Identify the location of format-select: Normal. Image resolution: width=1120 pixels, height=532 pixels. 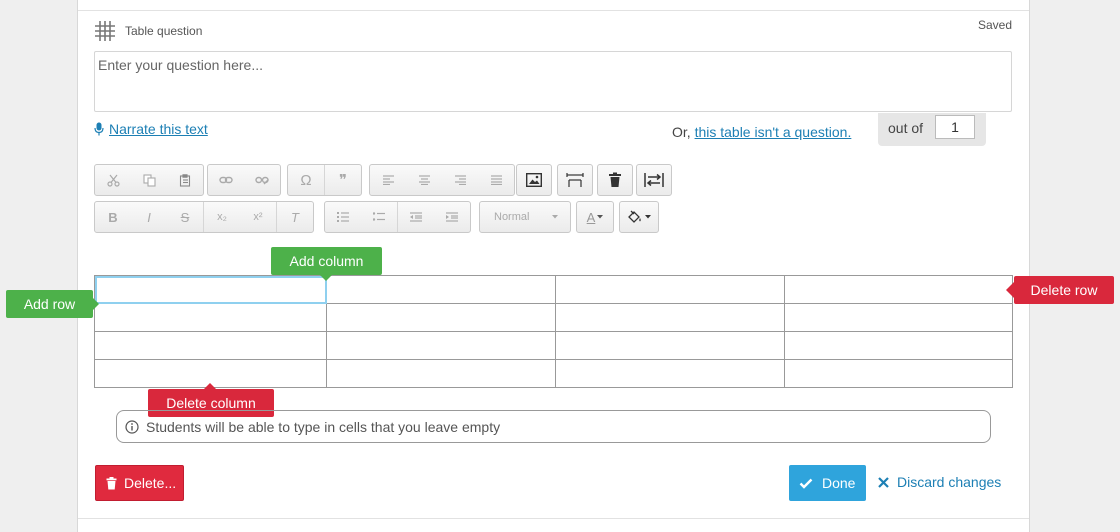
(525, 217).